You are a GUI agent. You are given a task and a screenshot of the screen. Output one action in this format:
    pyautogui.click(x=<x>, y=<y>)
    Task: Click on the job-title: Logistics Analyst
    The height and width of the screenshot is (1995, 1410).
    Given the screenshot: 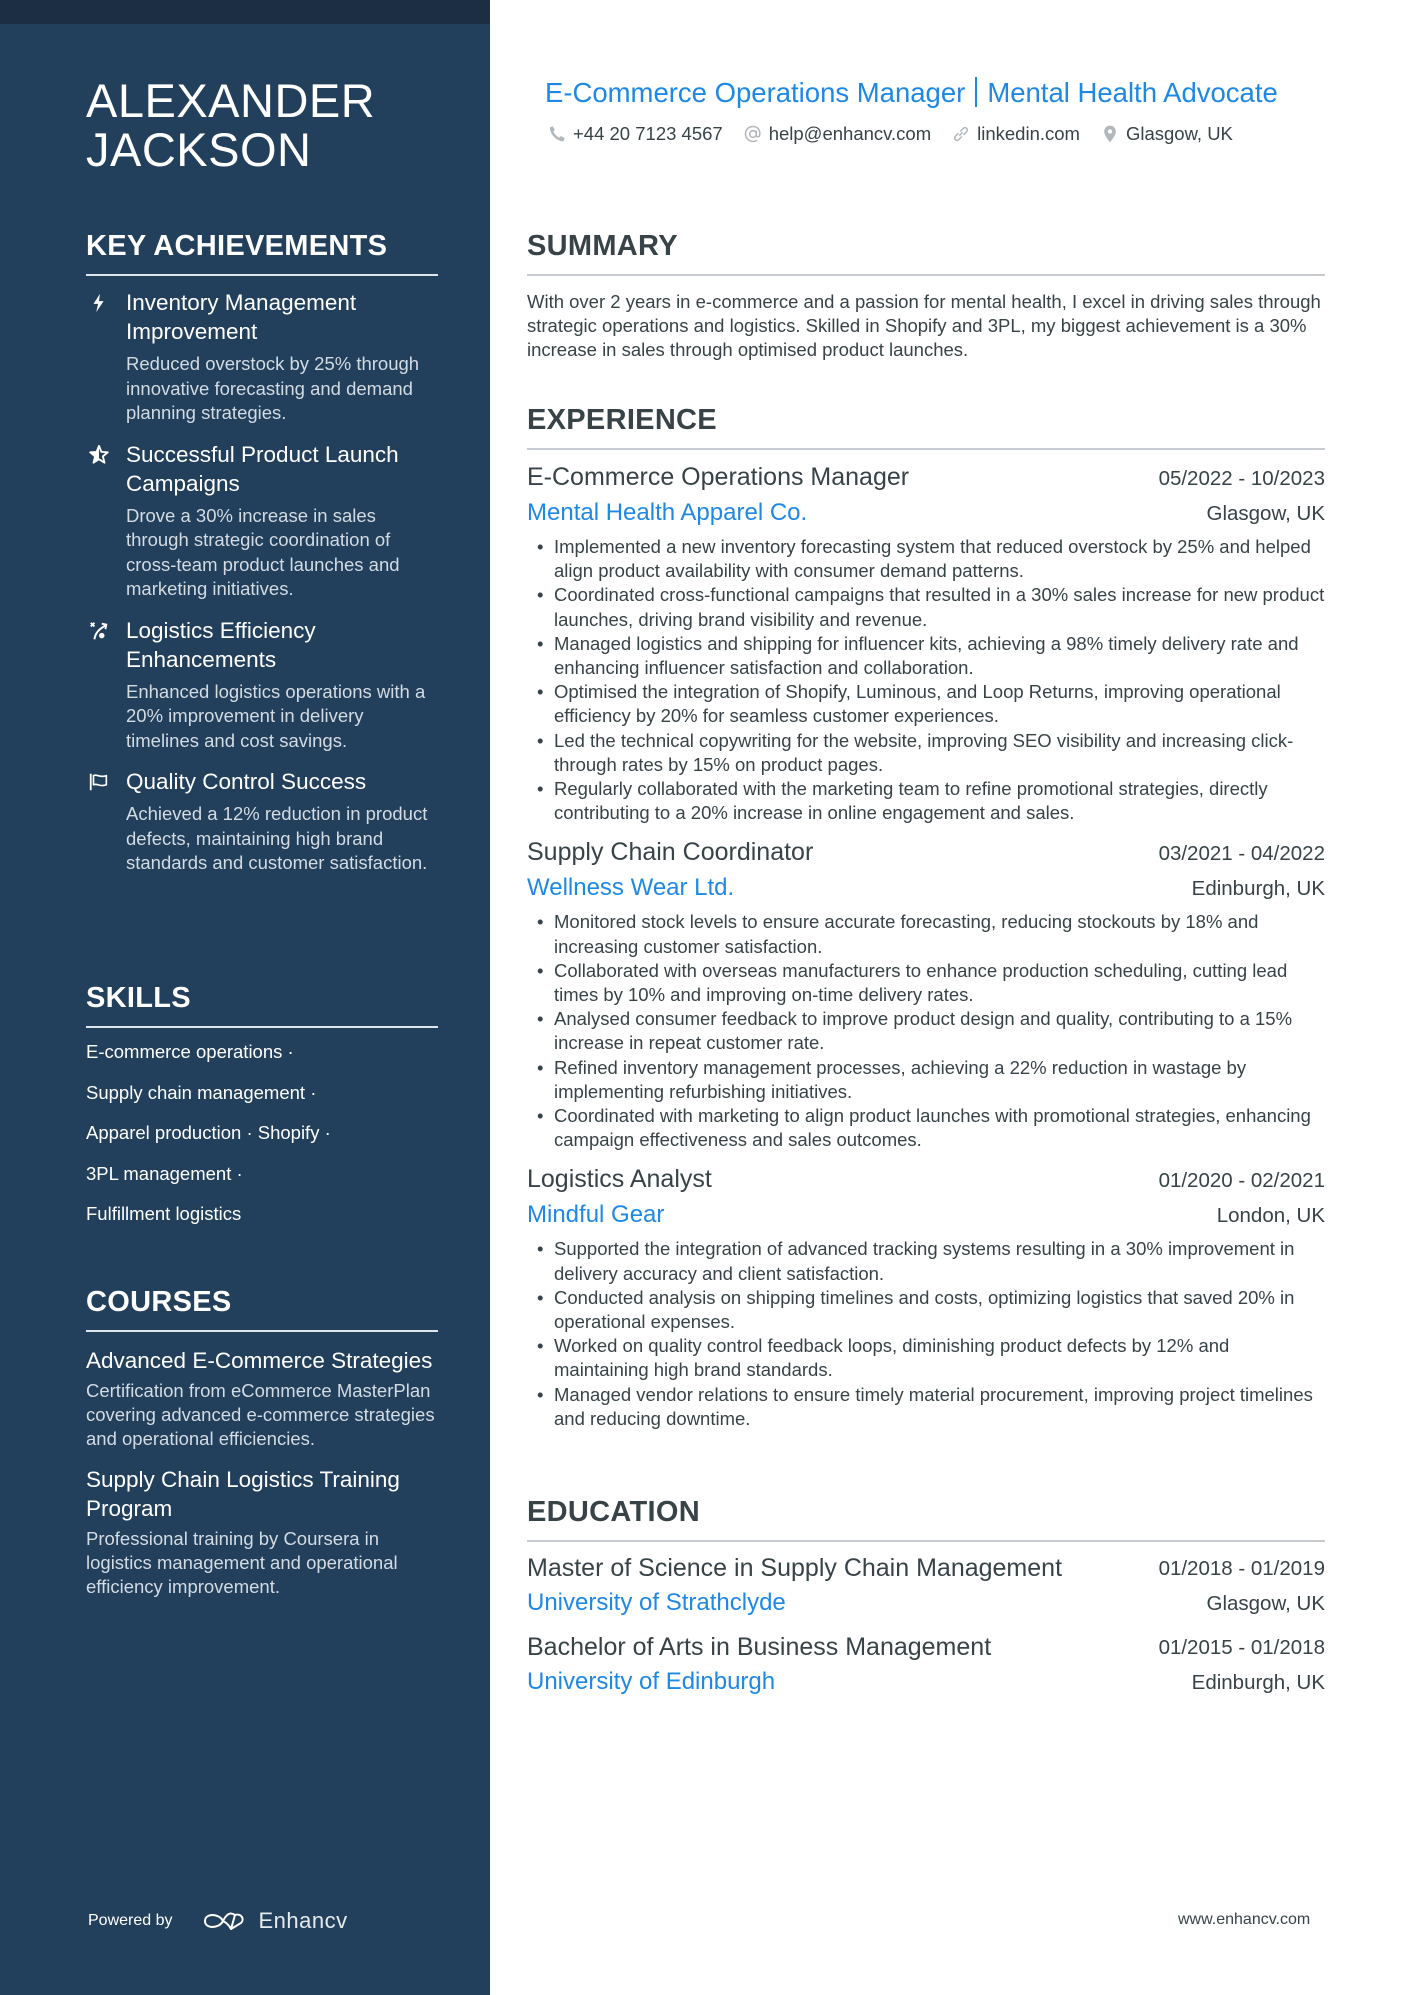 What is the action you would take?
    pyautogui.click(x=619, y=1179)
    